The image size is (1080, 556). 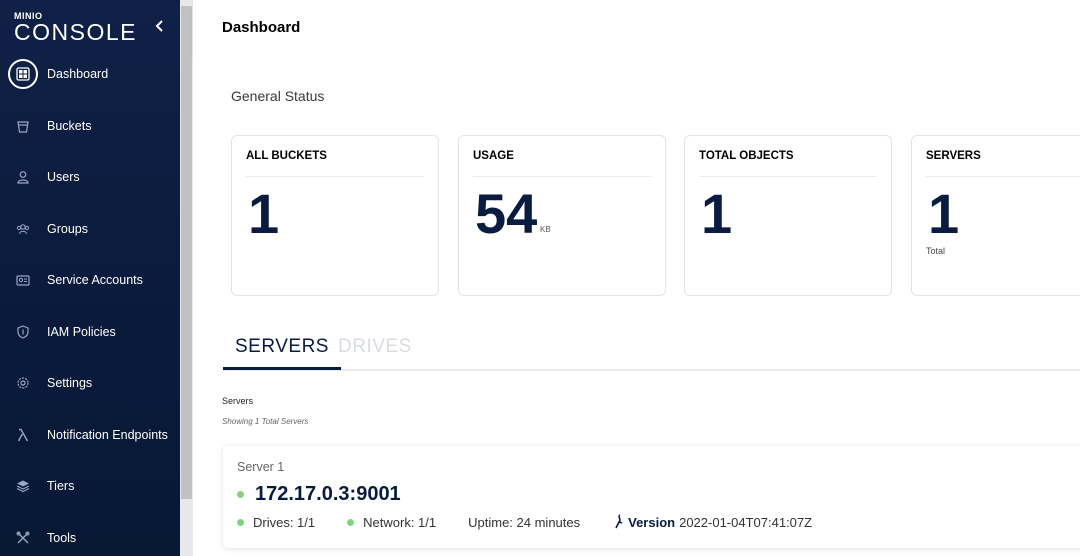 What do you see at coordinates (953, 156) in the screenshot?
I see `card-label: SERVERS` at bounding box center [953, 156].